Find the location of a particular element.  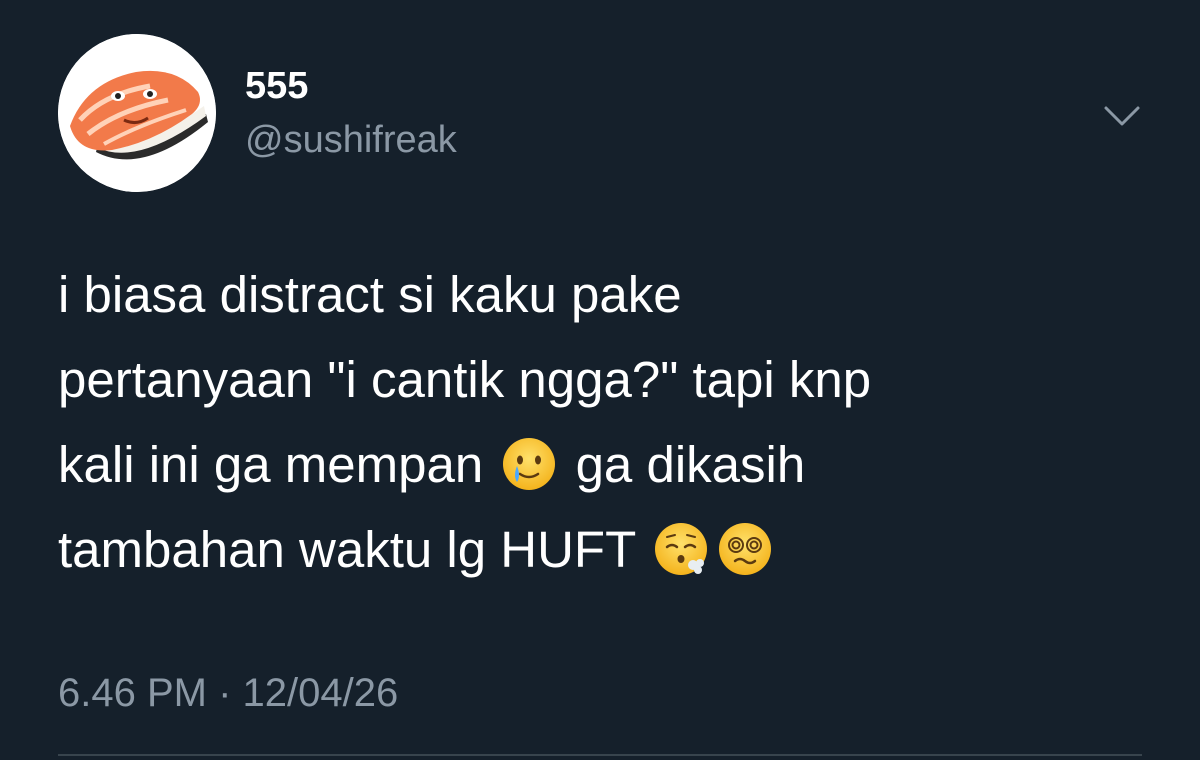

tweet-line-4-text: tambahan waktu lg HUFT is located at coordinates (347, 549).